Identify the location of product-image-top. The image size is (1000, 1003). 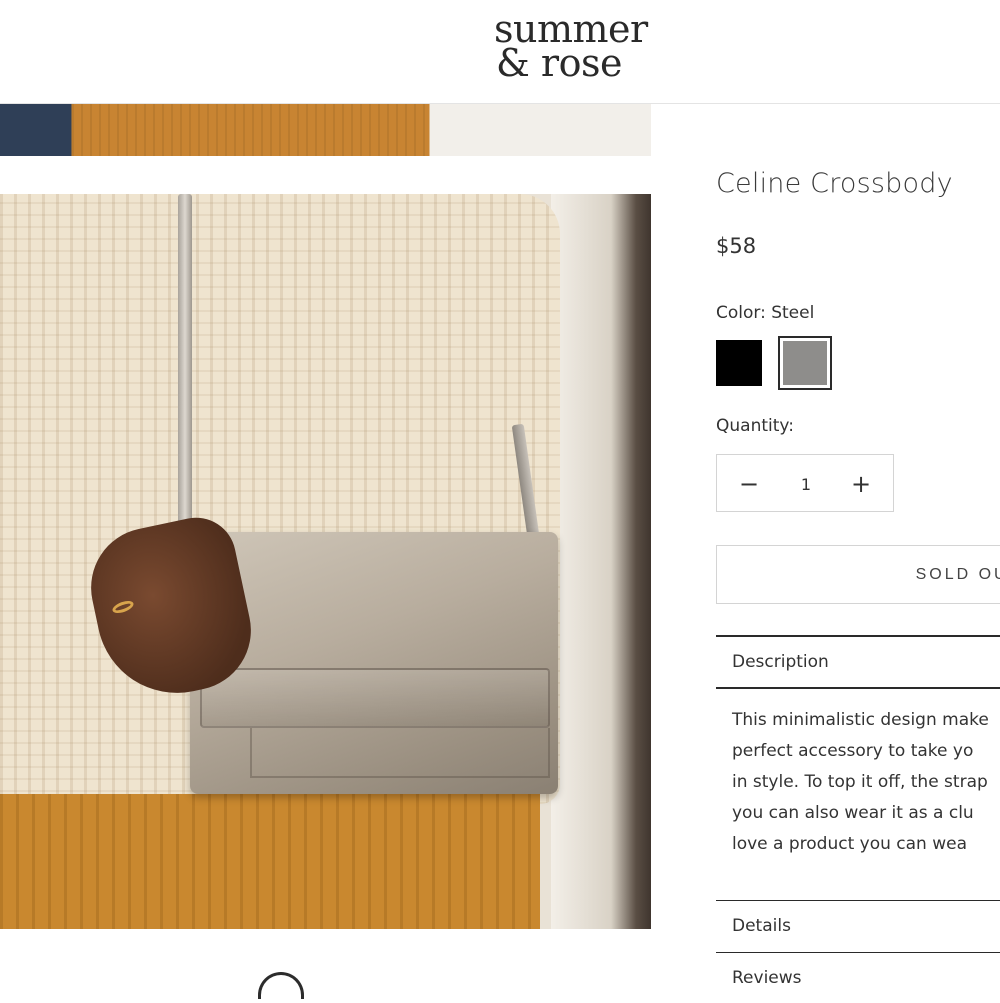
(325, 130).